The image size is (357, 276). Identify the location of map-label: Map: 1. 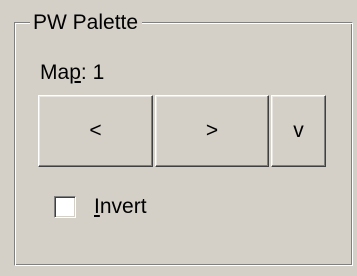
(72, 73).